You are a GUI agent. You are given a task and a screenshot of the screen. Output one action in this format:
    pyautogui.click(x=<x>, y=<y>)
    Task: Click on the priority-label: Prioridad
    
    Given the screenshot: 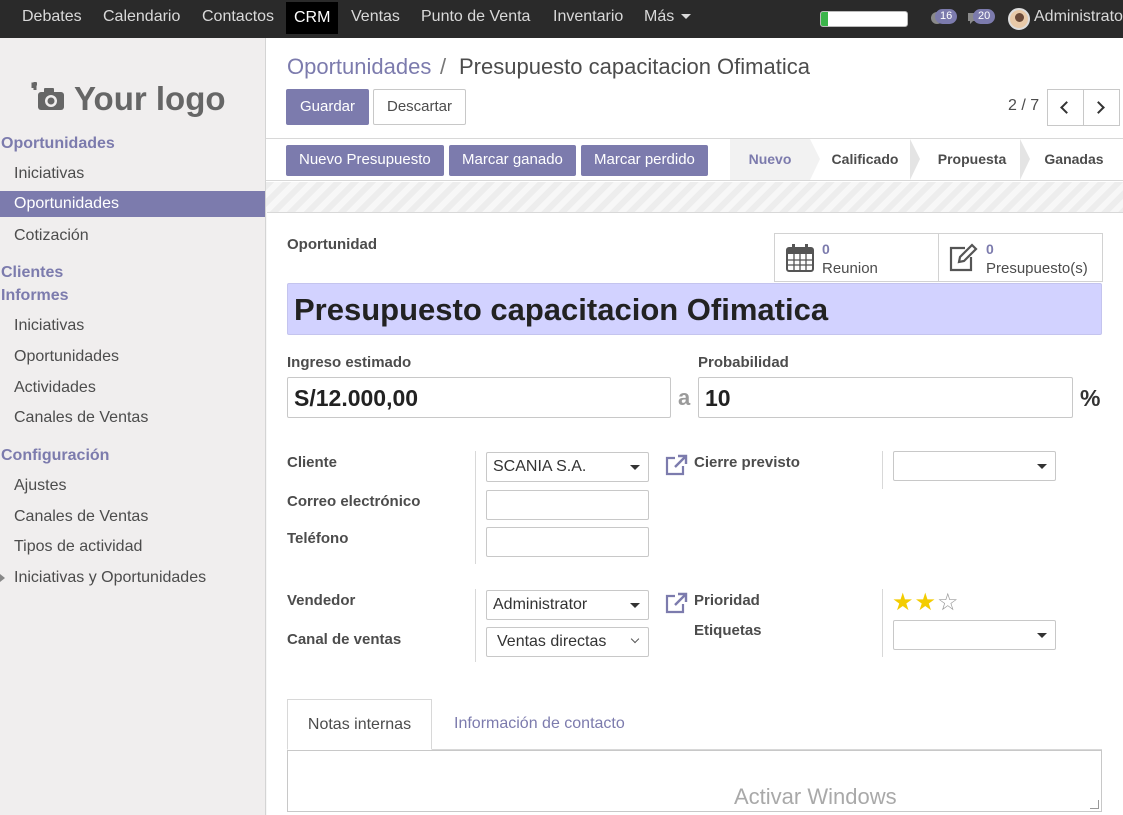 What is the action you would take?
    pyautogui.click(x=727, y=600)
    